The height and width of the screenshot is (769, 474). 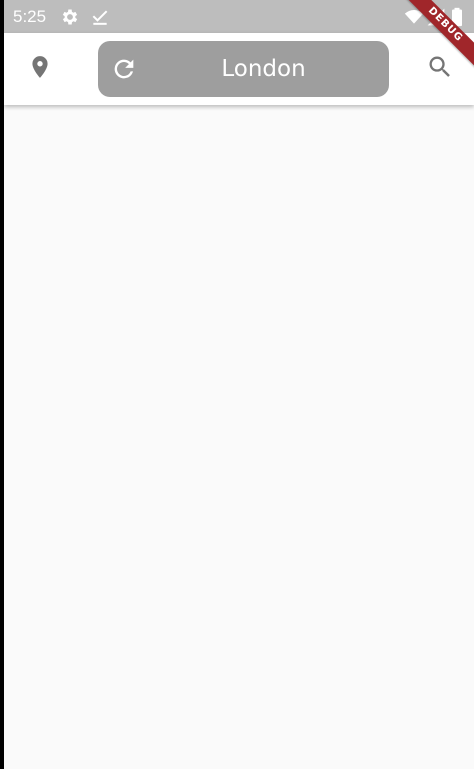 What do you see at coordinates (436, 17) in the screenshot?
I see `signal-icon` at bounding box center [436, 17].